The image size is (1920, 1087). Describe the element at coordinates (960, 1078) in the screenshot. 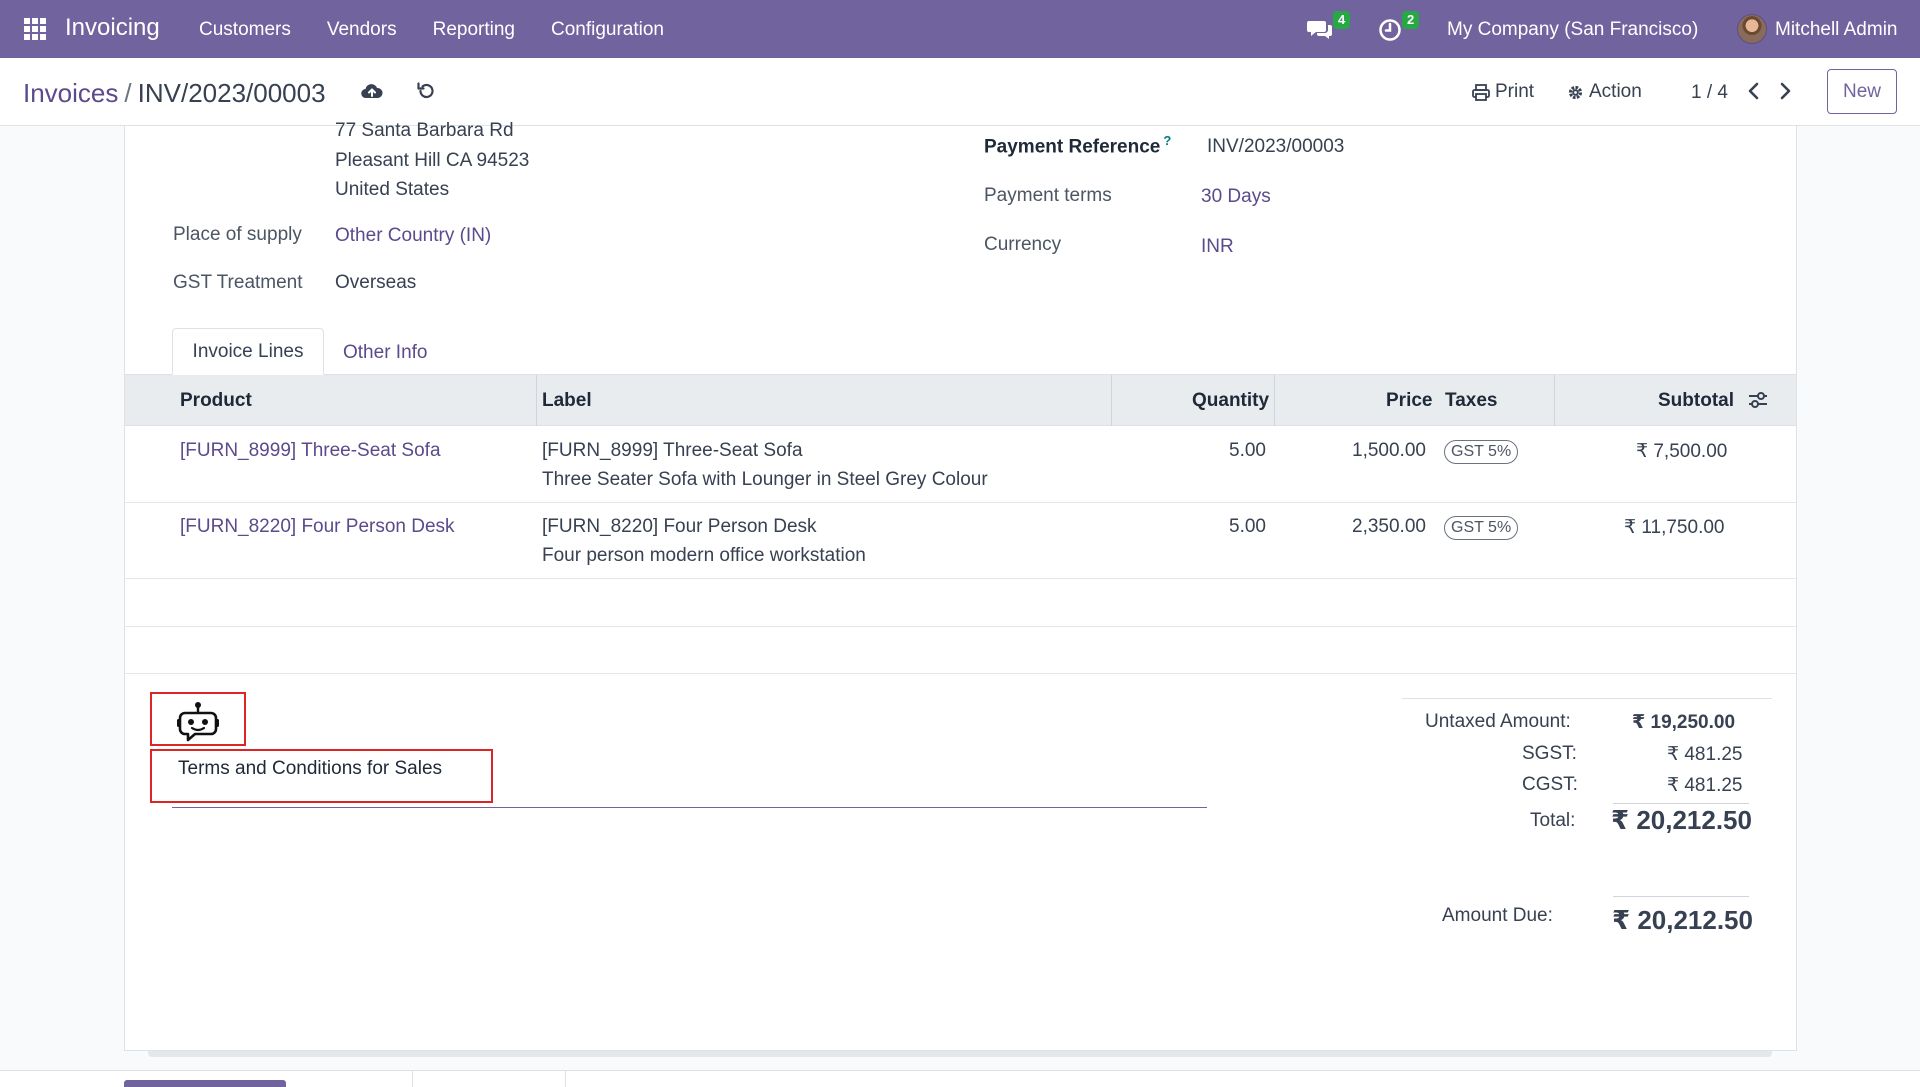

I see `chatter-bar` at that location.